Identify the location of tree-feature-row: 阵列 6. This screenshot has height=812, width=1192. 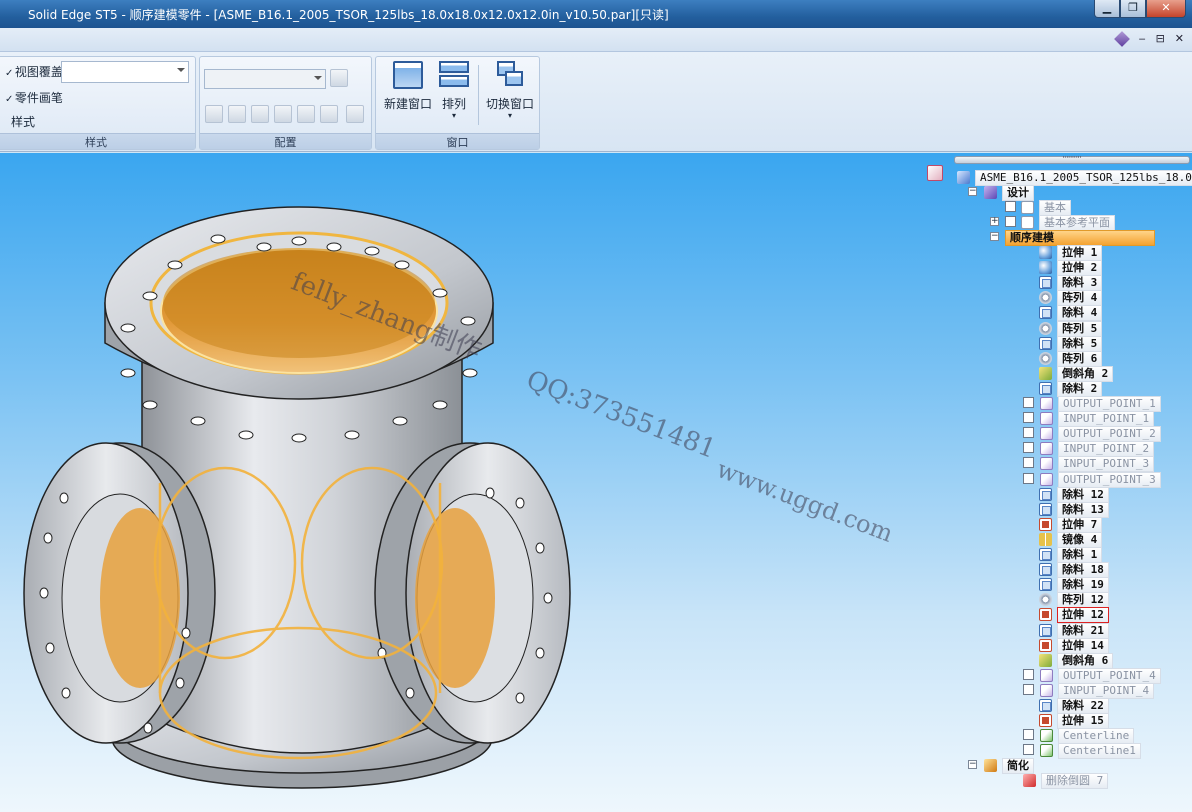
(1071, 358).